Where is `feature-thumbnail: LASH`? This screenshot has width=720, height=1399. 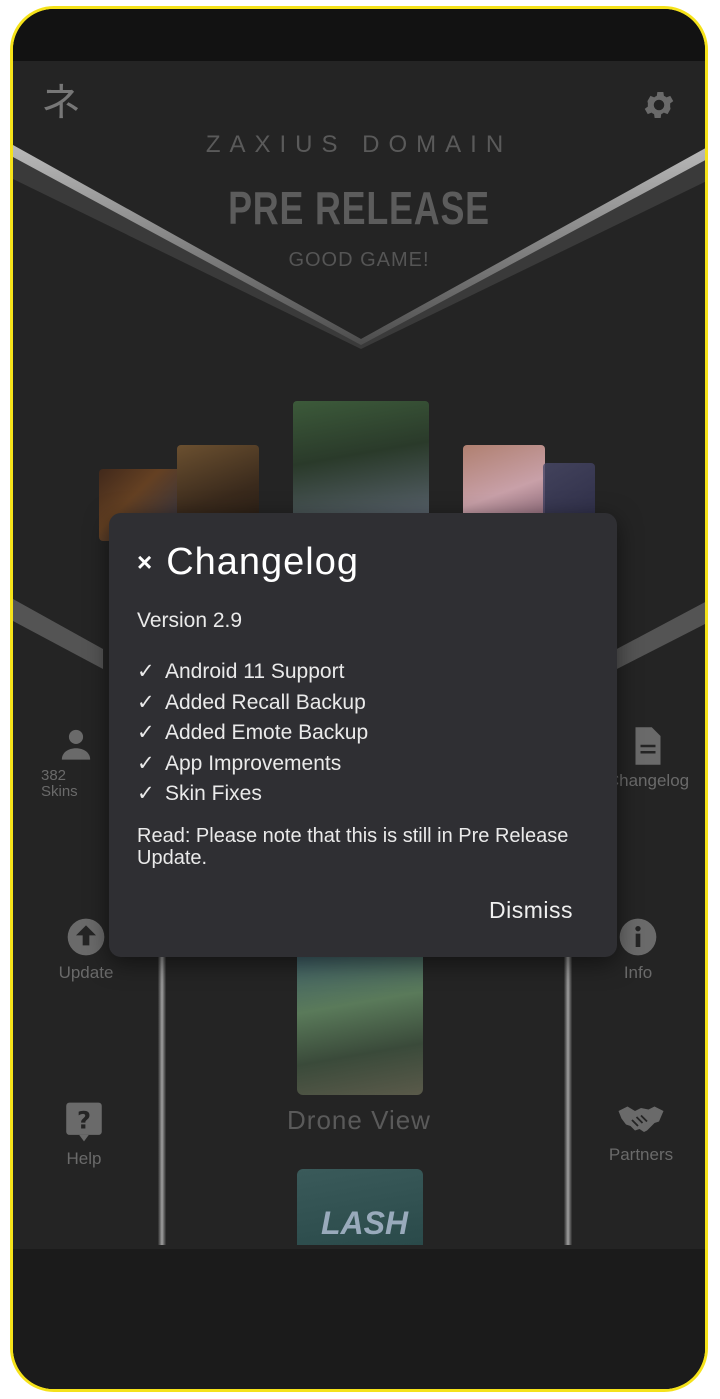
feature-thumbnail: LASH is located at coordinates (360, 1207).